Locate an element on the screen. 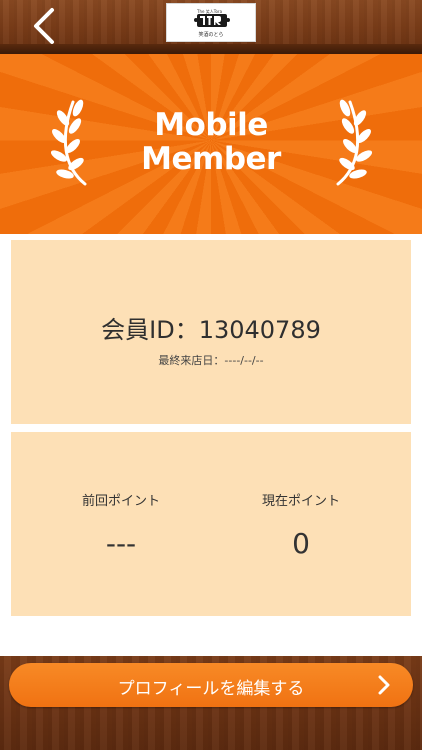 The width and height of the screenshot is (422, 750). back-button is located at coordinates (46, 26).